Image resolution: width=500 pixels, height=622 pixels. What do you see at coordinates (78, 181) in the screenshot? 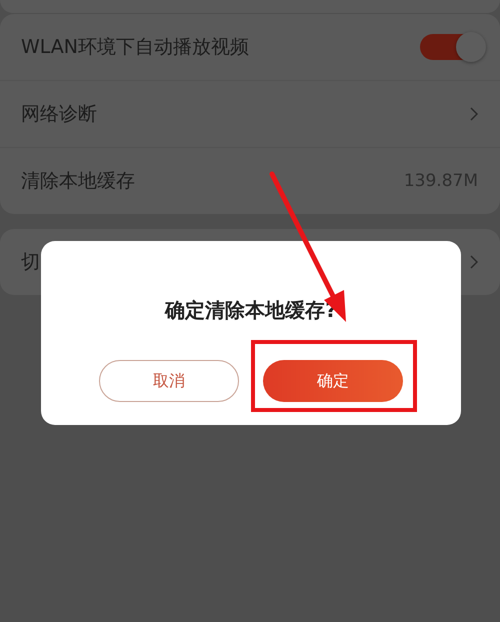
I see `setting-label: 清除本地缓存` at bounding box center [78, 181].